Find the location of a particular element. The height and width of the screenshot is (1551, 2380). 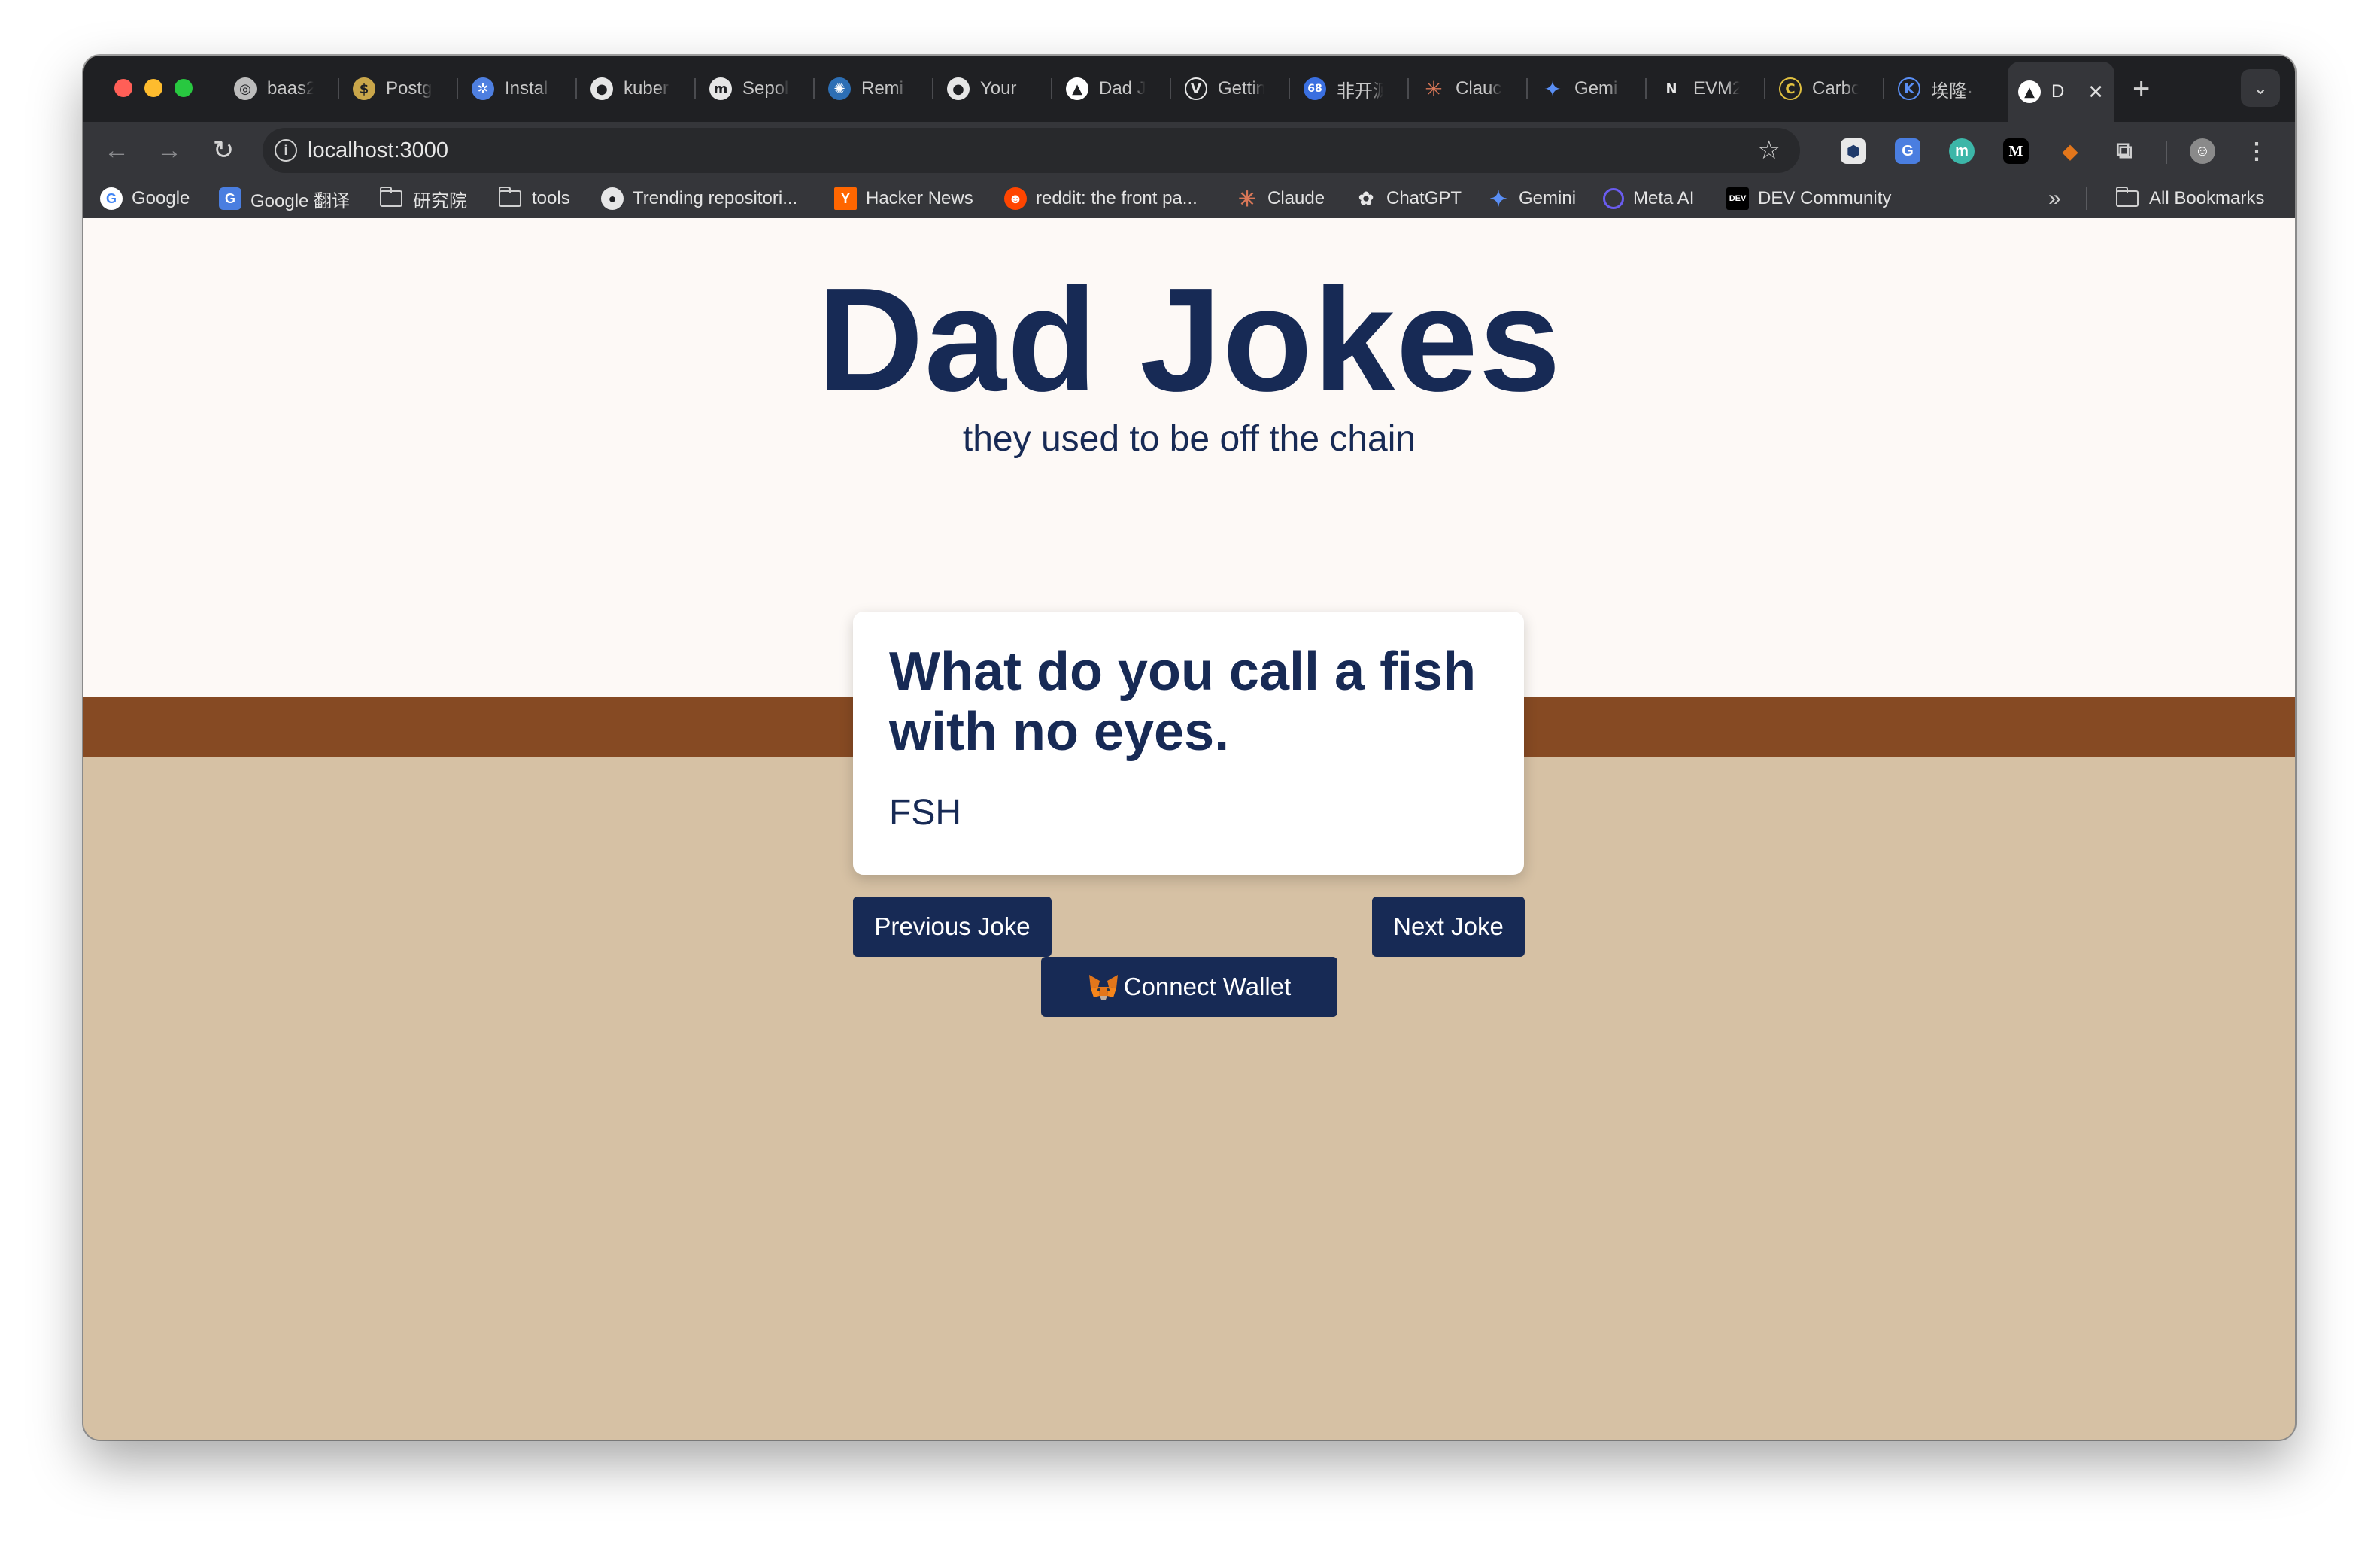

maximize-window-button is located at coordinates (184, 88).